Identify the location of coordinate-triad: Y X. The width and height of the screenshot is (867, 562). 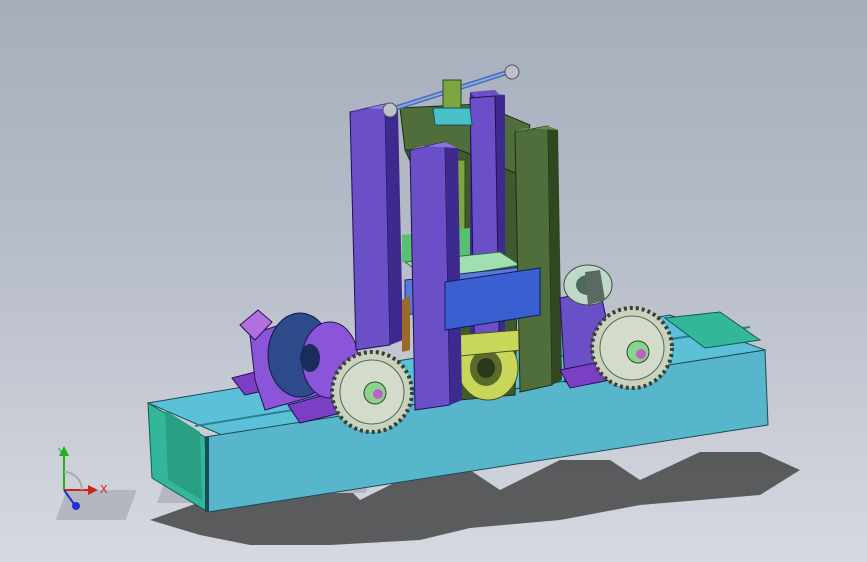
(82, 478).